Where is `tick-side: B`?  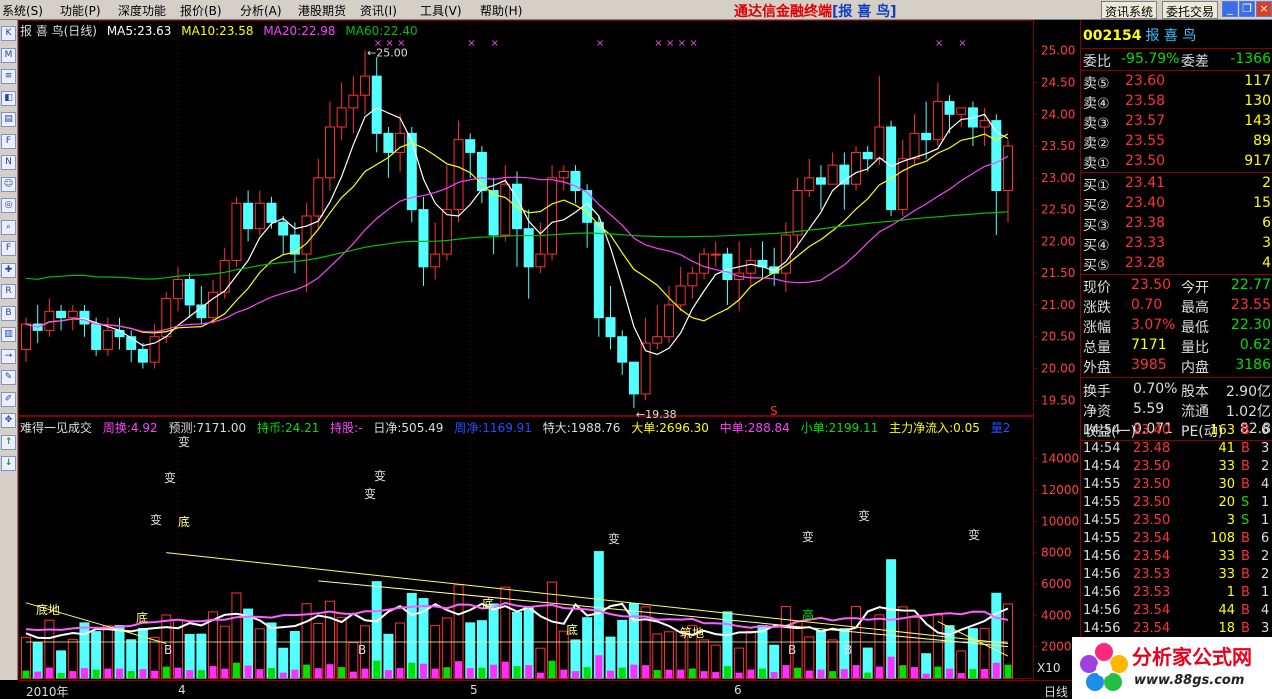 tick-side: B is located at coordinates (1245, 430).